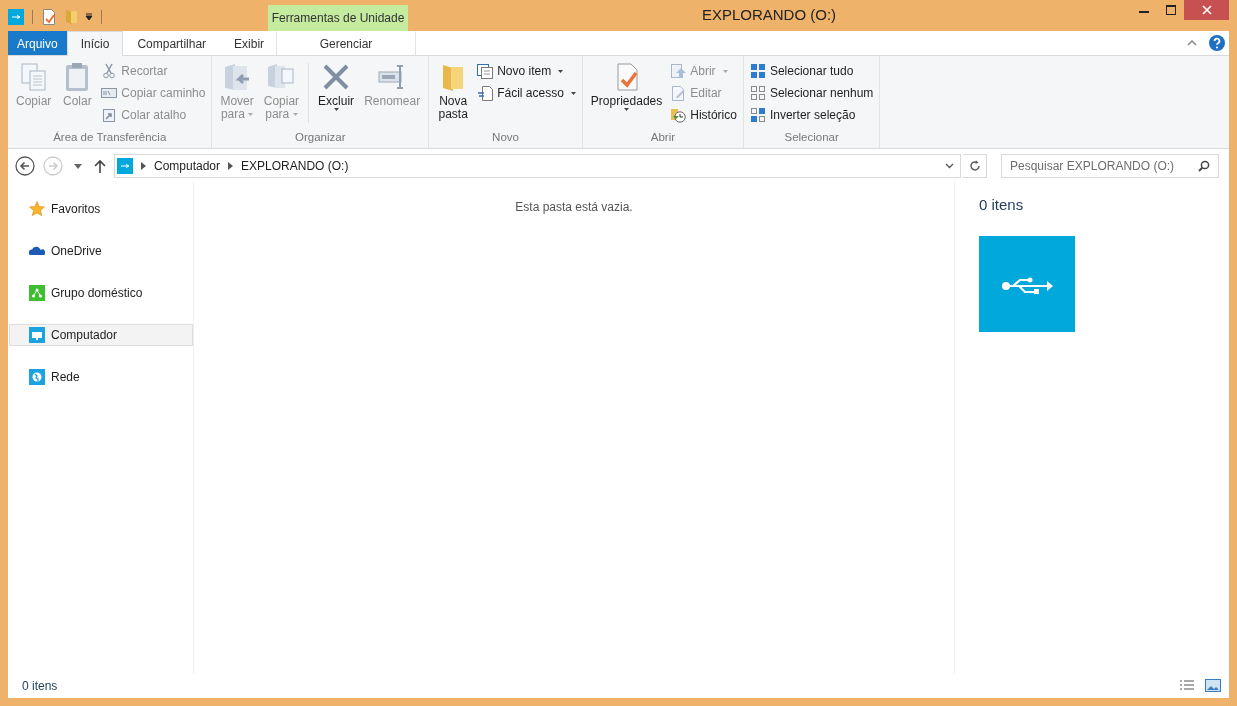 This screenshot has width=1237, height=706. What do you see at coordinates (811, 93) in the screenshot?
I see `ribbon-button: Selecionar nenhum` at bounding box center [811, 93].